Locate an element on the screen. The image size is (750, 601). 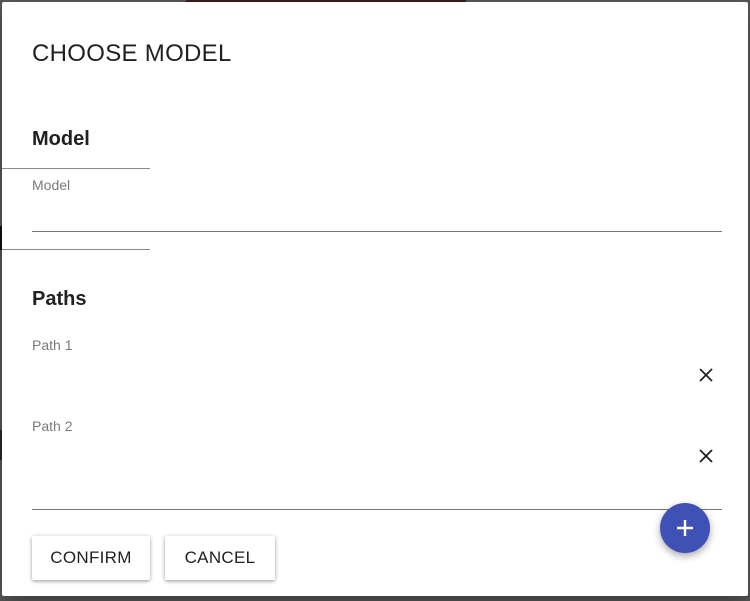
model-input is located at coordinates (377, 217).